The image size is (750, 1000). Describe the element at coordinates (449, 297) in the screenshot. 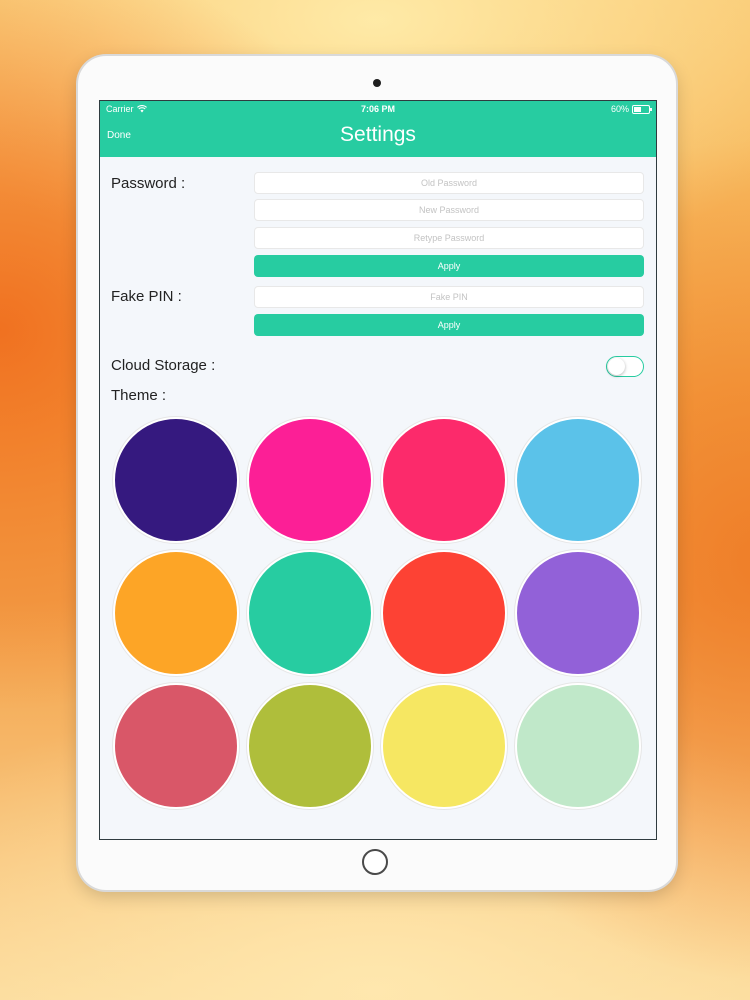

I see `fake-pin-input` at that location.